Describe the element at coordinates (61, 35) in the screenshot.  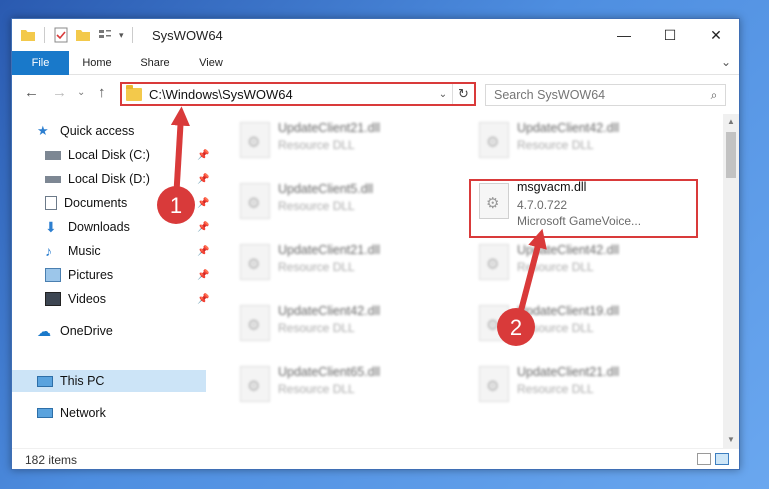
I see `properties-icon` at that location.